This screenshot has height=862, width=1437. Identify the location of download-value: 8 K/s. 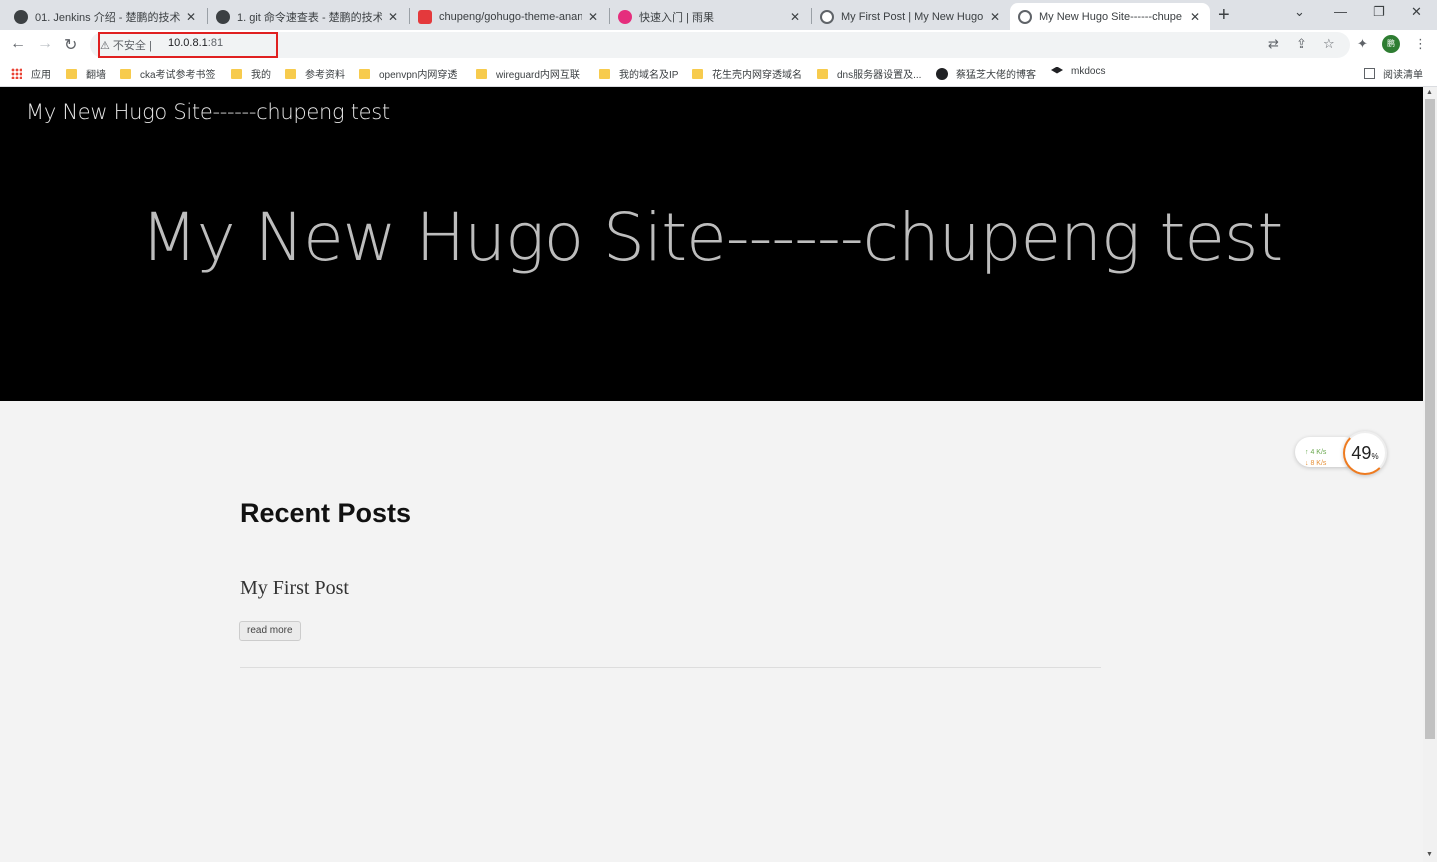
(1318, 463).